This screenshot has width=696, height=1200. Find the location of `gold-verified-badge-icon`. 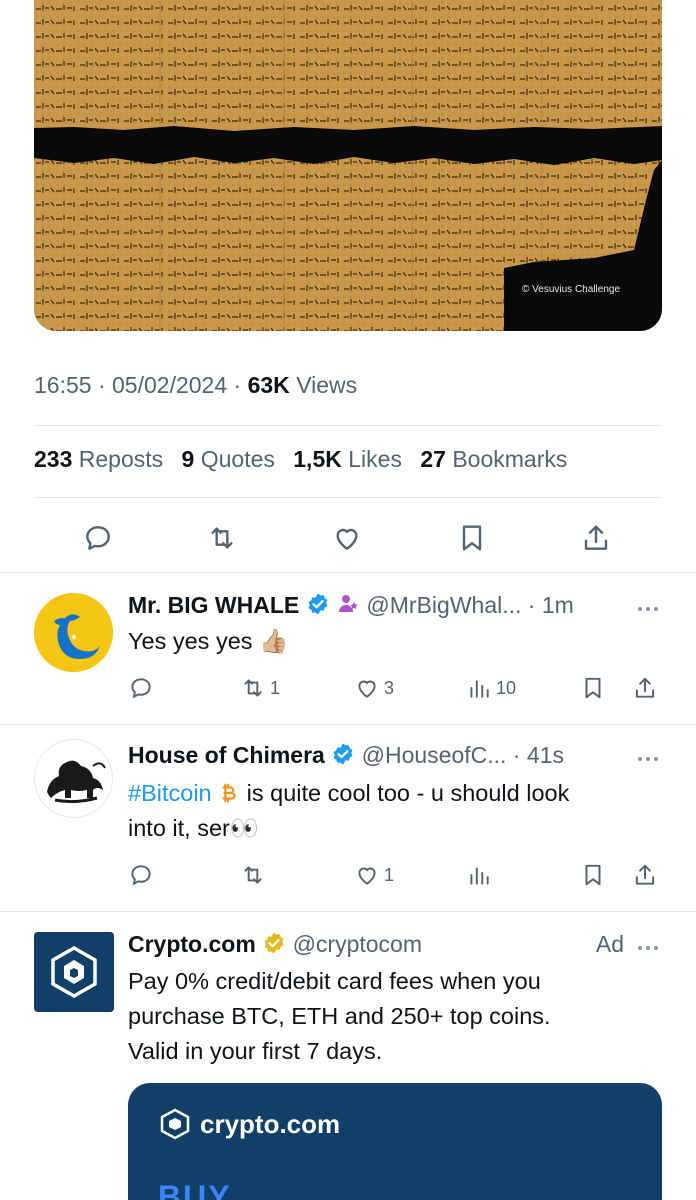

gold-verified-badge-icon is located at coordinates (274, 943).